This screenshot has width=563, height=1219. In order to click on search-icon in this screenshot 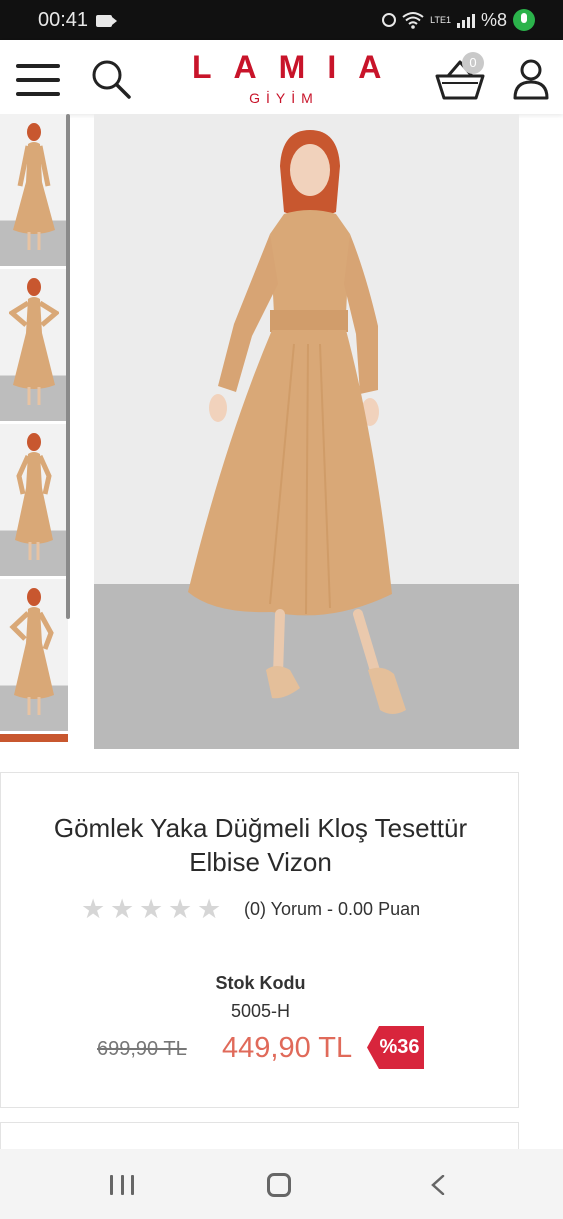, I will do `click(111, 79)`.